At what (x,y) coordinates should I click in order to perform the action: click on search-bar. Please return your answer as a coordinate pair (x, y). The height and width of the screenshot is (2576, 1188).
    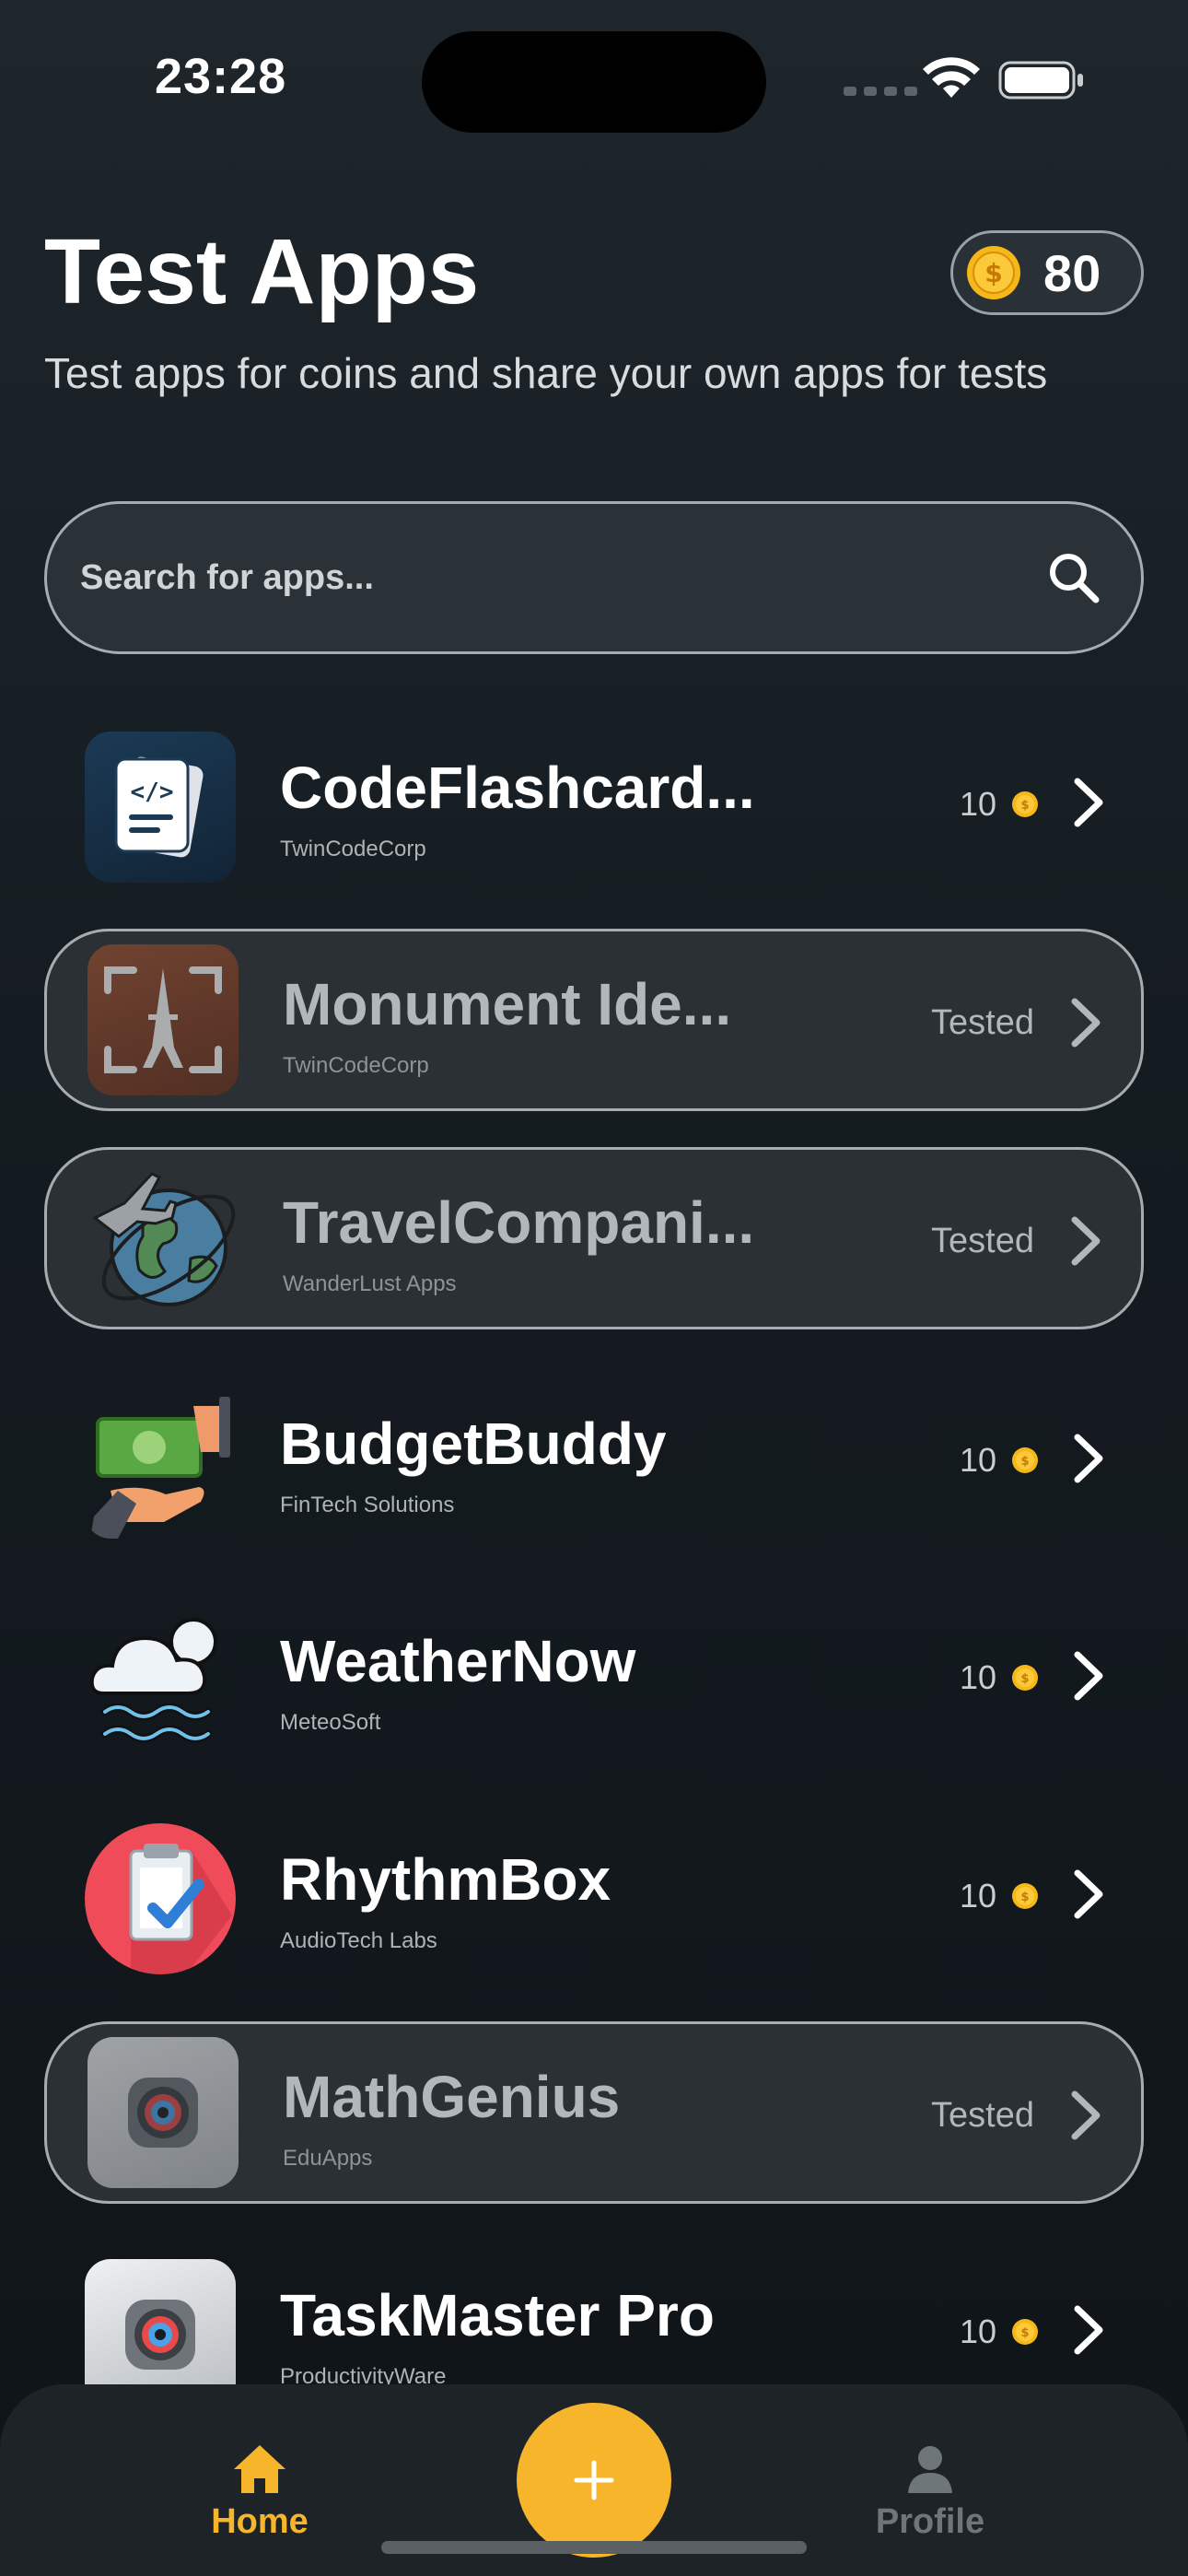
    Looking at the image, I should click on (594, 577).